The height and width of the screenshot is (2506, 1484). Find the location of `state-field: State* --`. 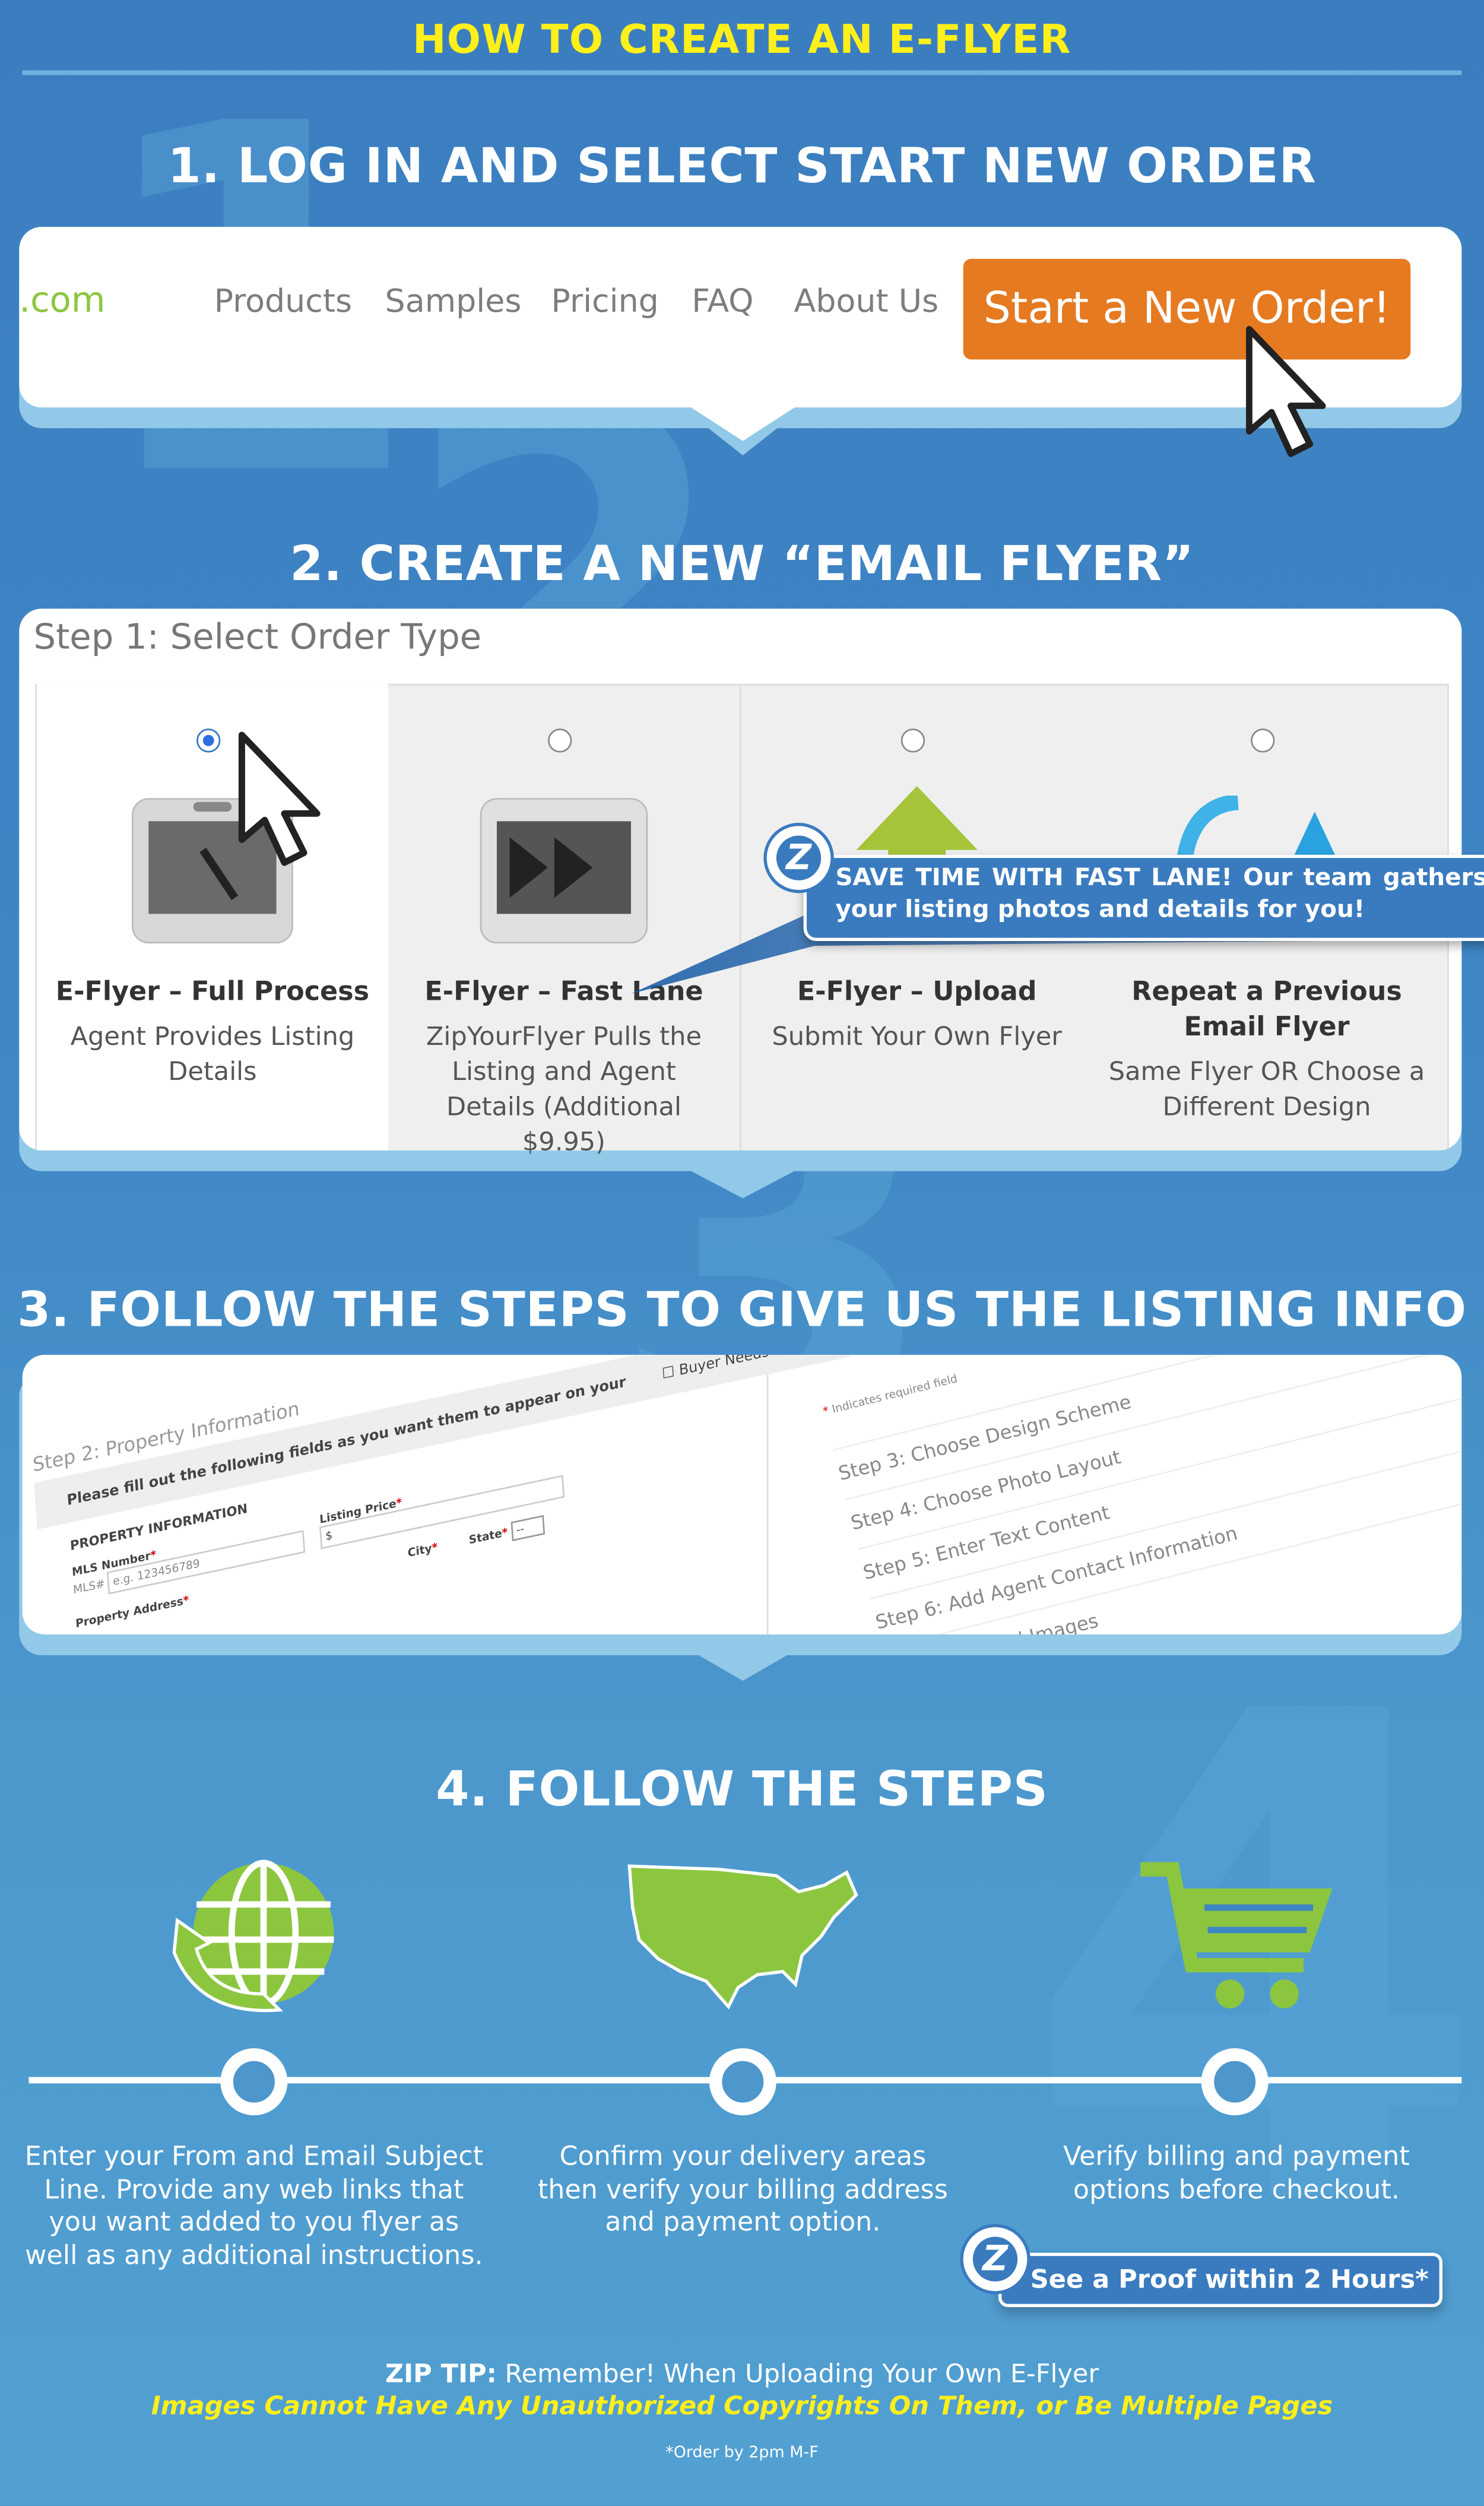

state-field: State* -- is located at coordinates (507, 1531).